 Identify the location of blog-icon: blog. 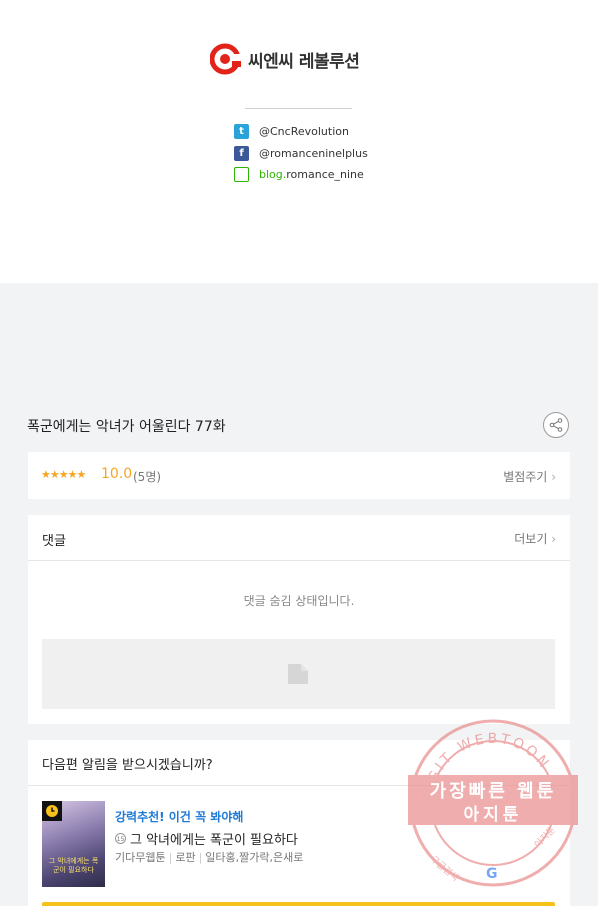
(241, 174).